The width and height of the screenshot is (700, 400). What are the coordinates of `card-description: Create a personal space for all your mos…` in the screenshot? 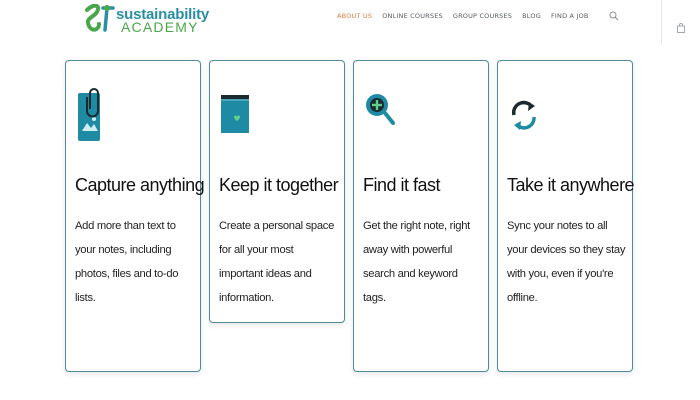 It's located at (276, 262).